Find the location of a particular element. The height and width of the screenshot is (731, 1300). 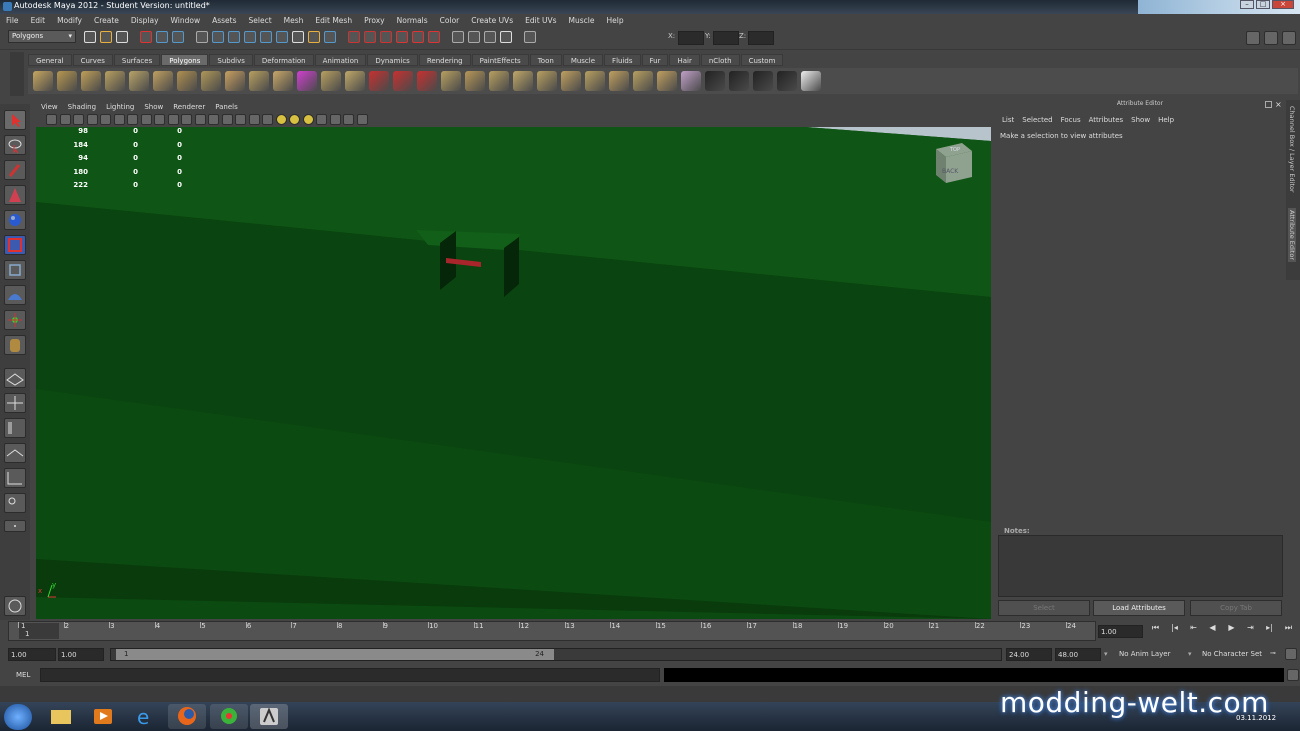

explorer-taskbar-icon is located at coordinates (61, 716).